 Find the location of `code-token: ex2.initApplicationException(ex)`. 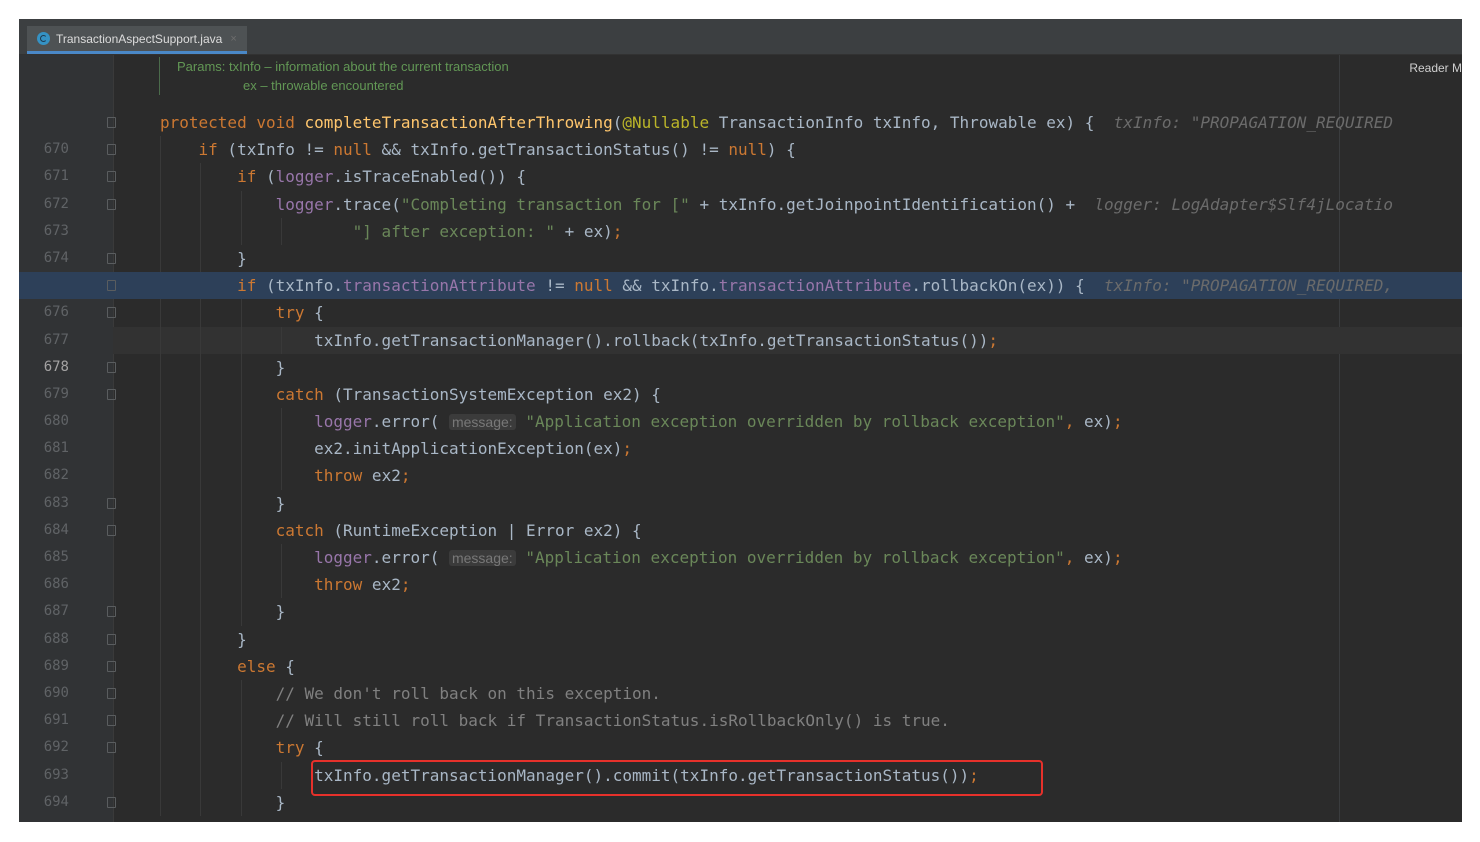

code-token: ex2.initApplicationException(ex) is located at coordinates (468, 449).